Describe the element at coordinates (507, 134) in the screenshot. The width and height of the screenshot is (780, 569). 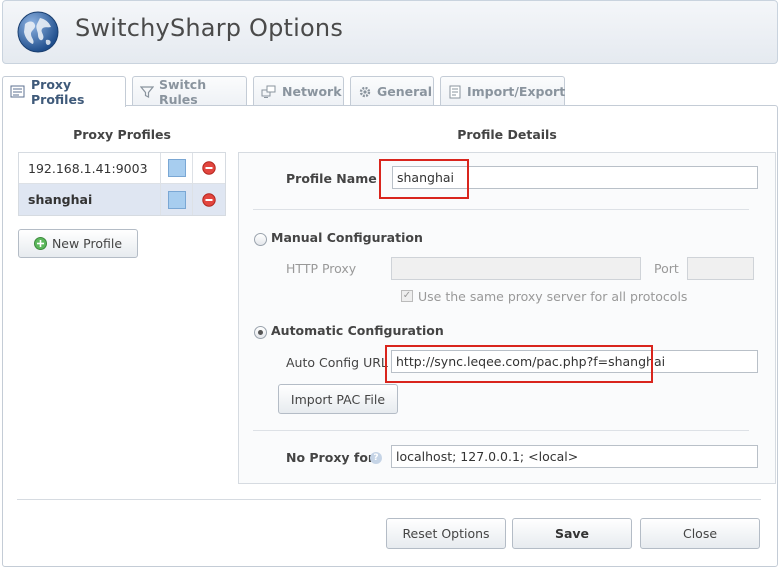
I see `details-section-title: Profile Details` at that location.